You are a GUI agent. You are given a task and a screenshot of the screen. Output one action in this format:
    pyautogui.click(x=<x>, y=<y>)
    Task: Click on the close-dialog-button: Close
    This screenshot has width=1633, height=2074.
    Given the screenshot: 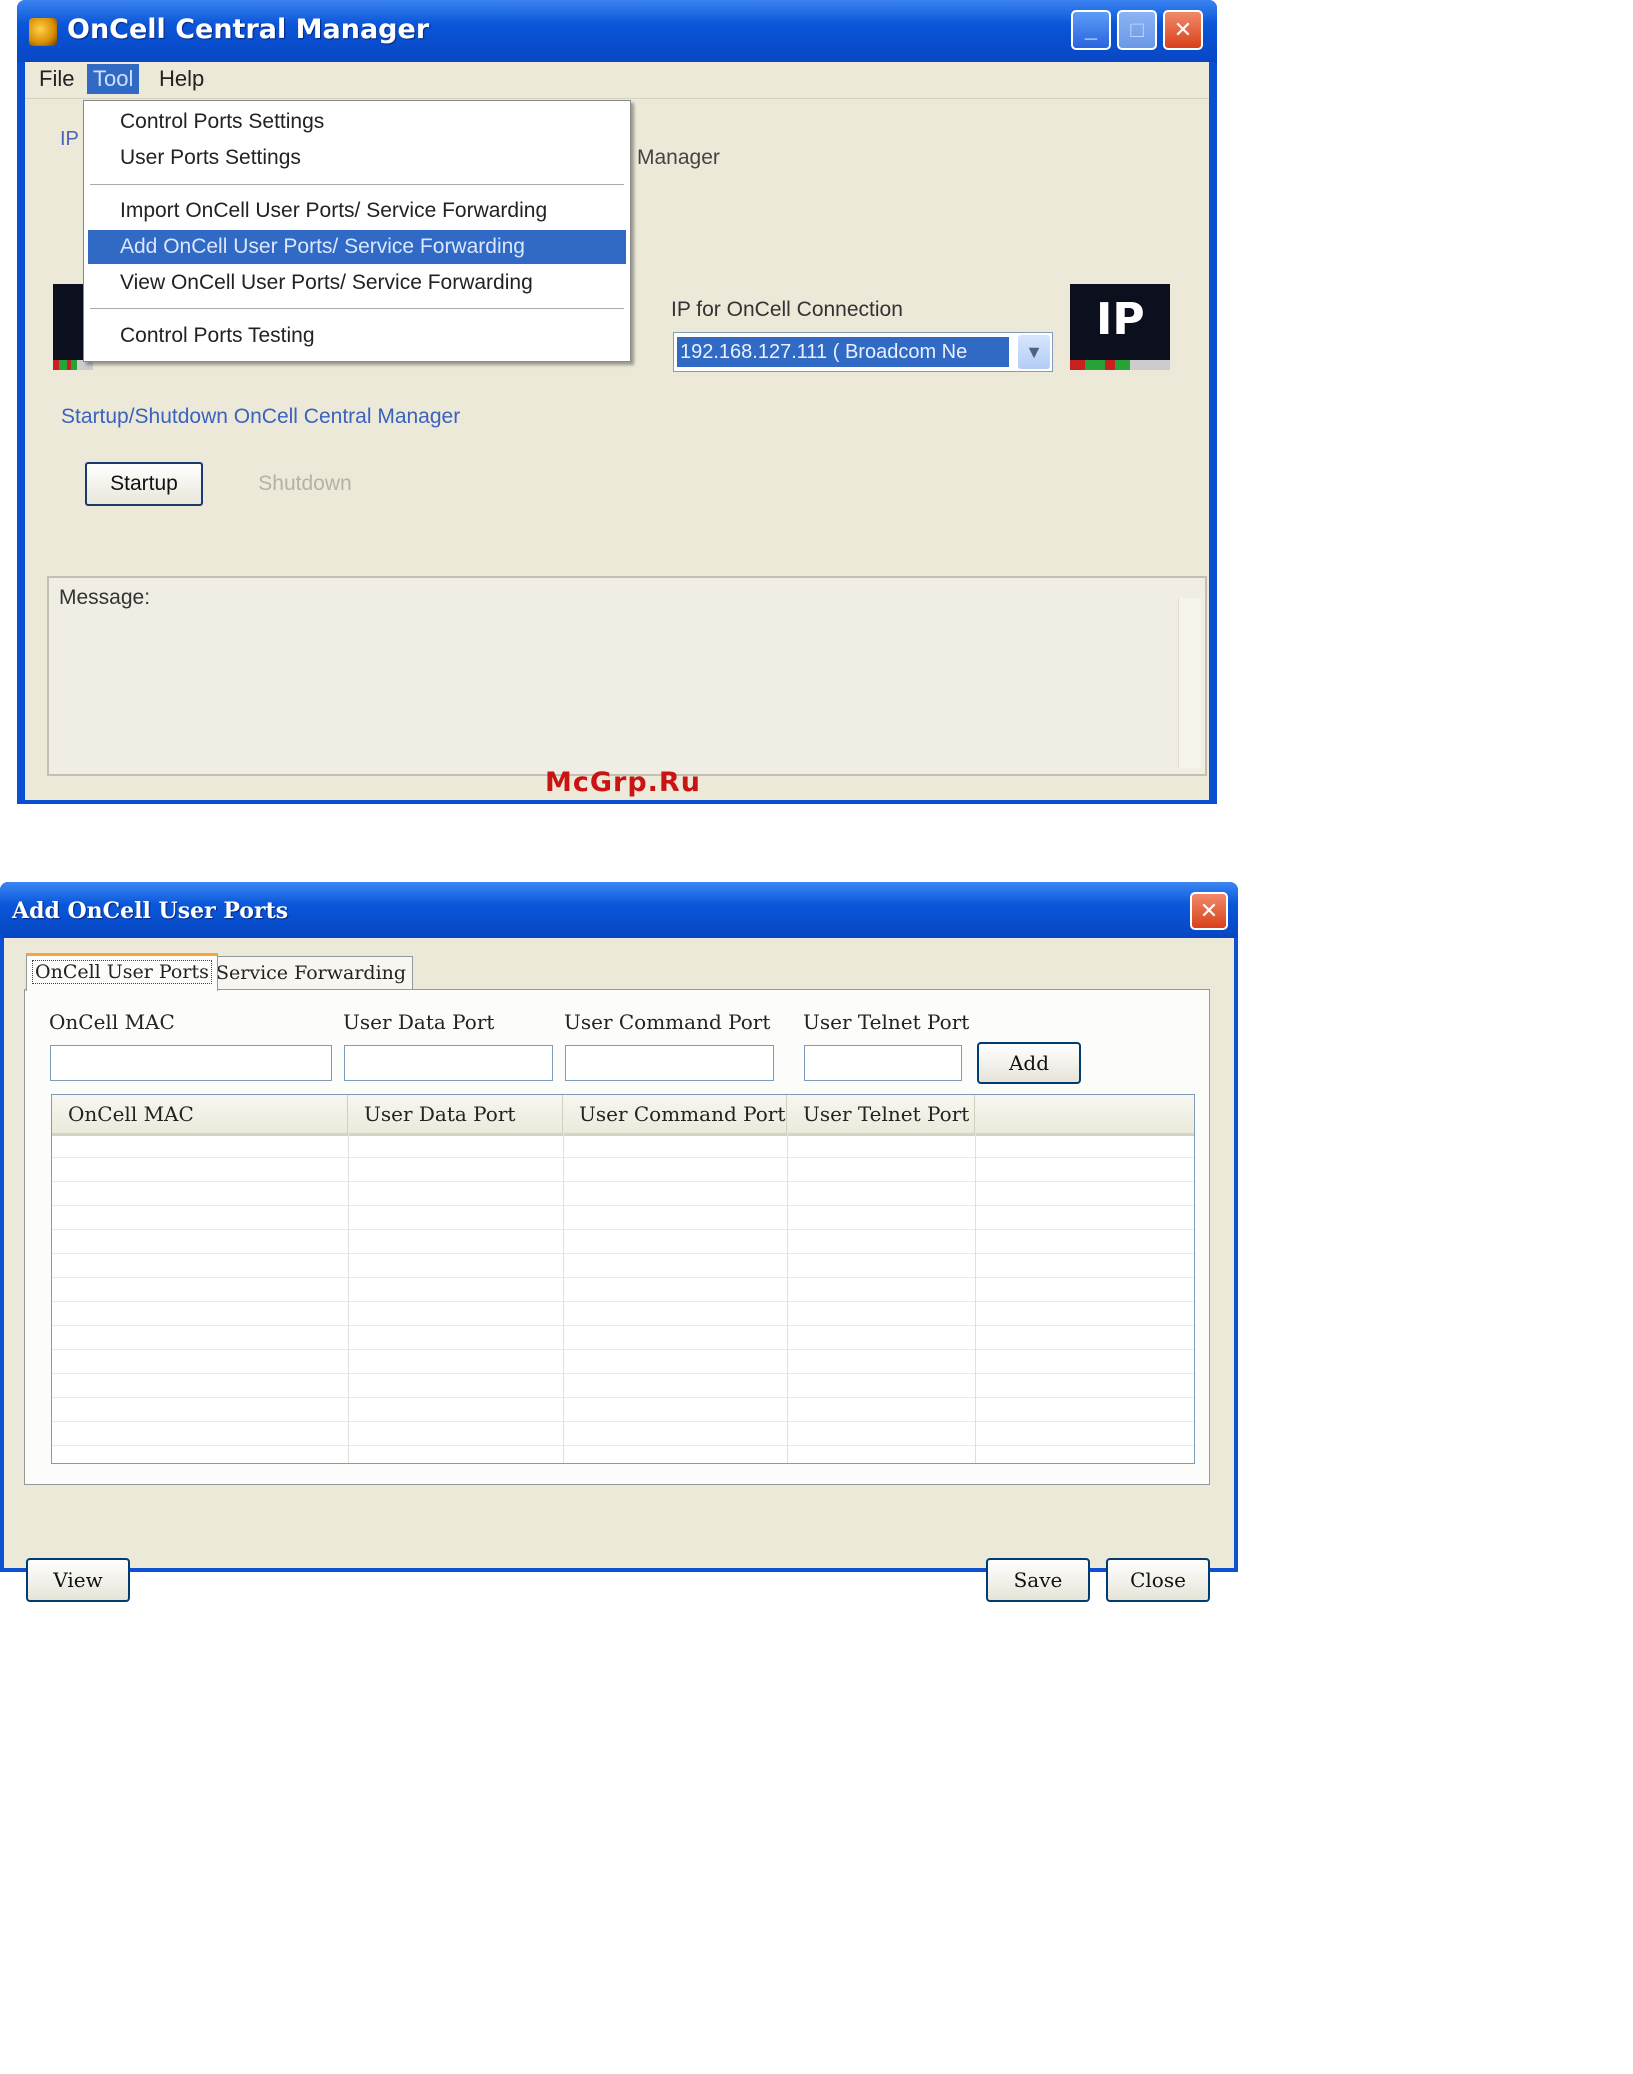 What is the action you would take?
    pyautogui.click(x=1158, y=1580)
    